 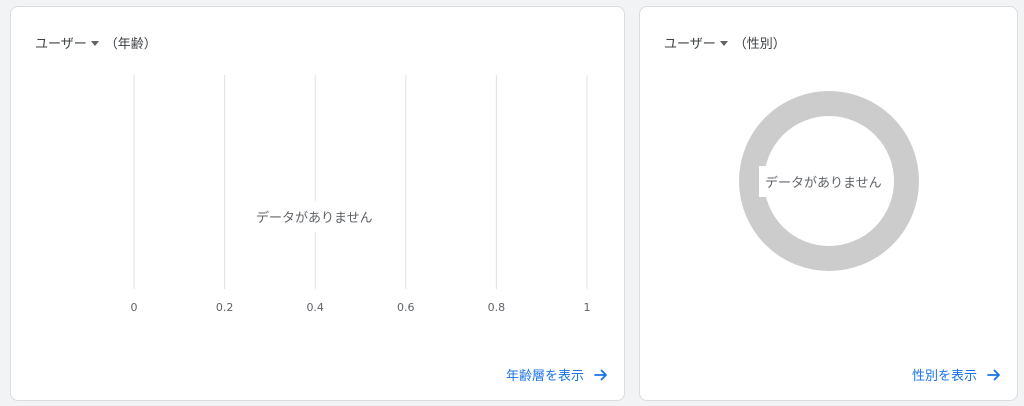 What do you see at coordinates (759, 44) in the screenshot?
I see `dimension-label: （性別）` at bounding box center [759, 44].